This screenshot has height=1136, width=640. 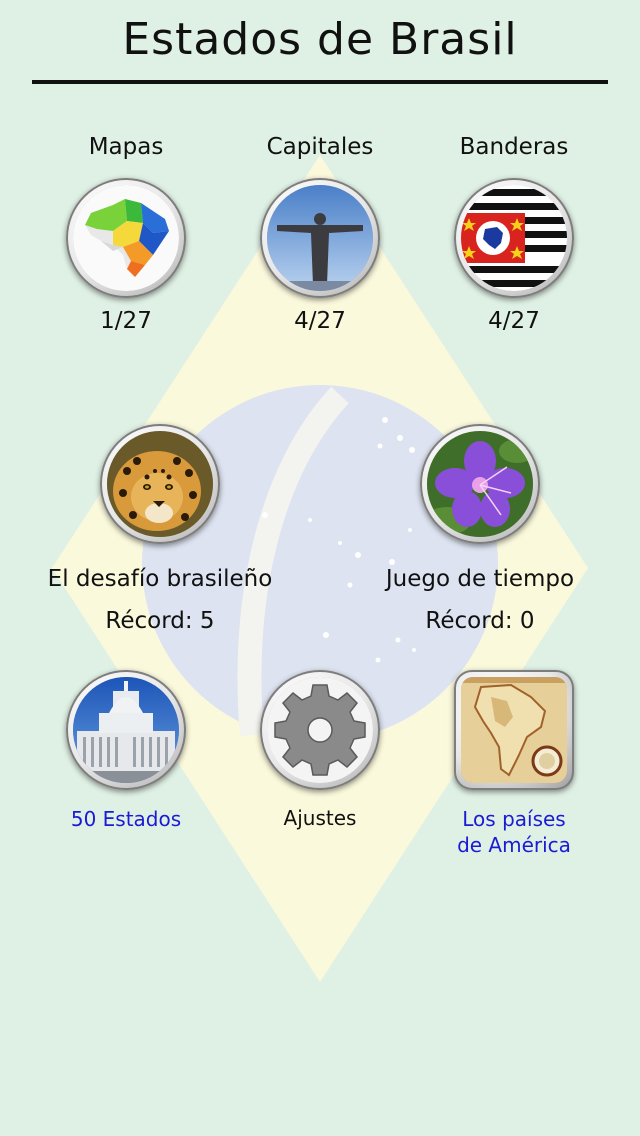 I want to click on paises-america-label-line1: Los países, so click(x=514, y=819).